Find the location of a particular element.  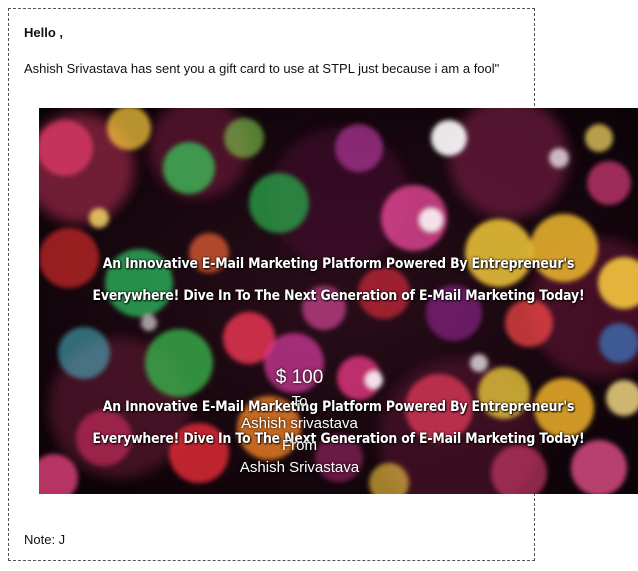

from-label: From is located at coordinates (299, 445).